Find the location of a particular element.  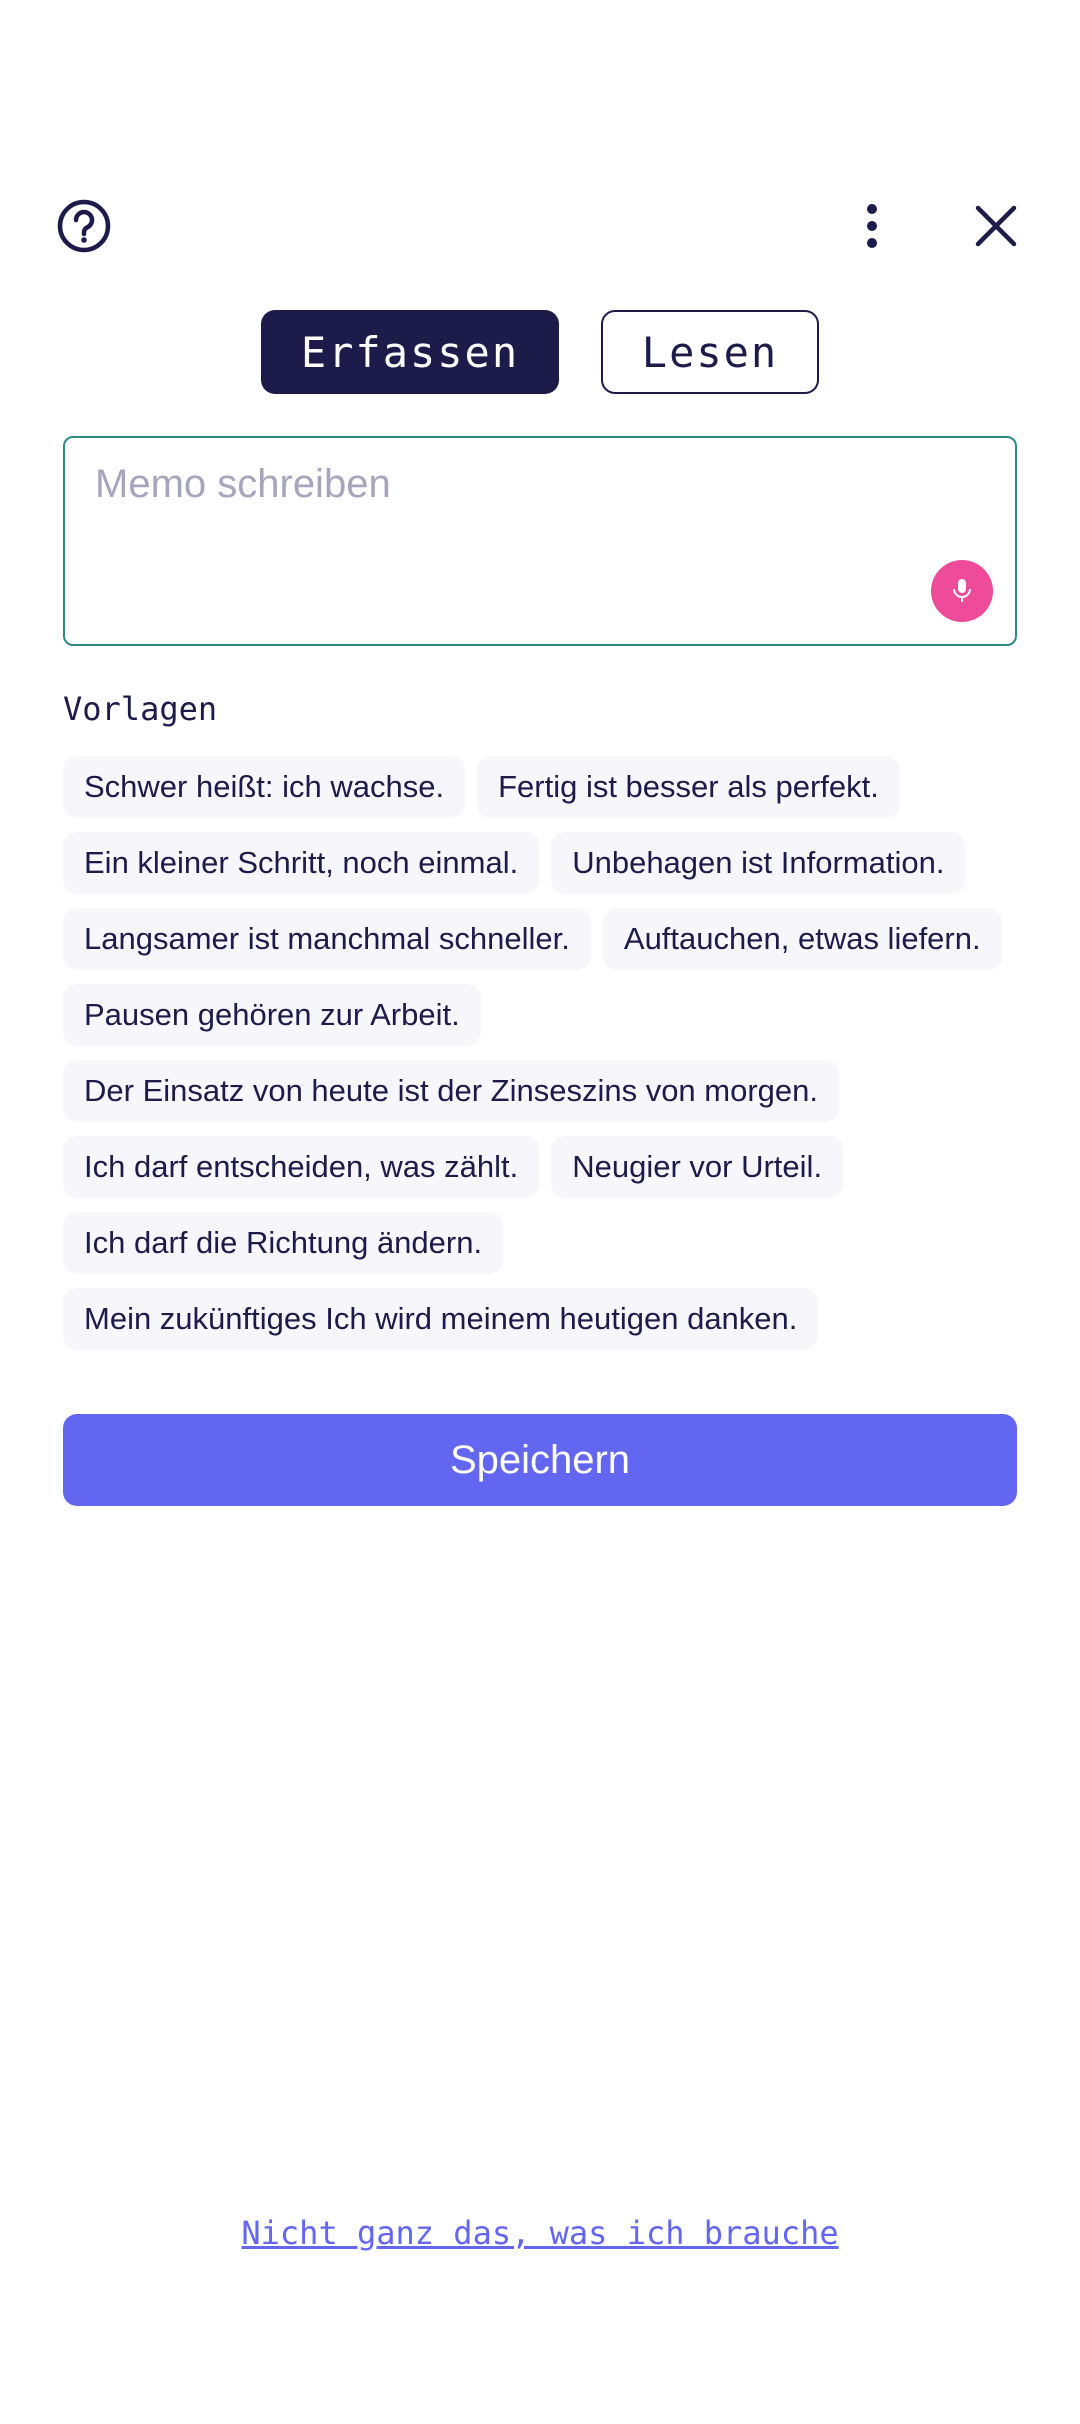

template-chip: Unbehagen ist Information. is located at coordinates (758, 863).